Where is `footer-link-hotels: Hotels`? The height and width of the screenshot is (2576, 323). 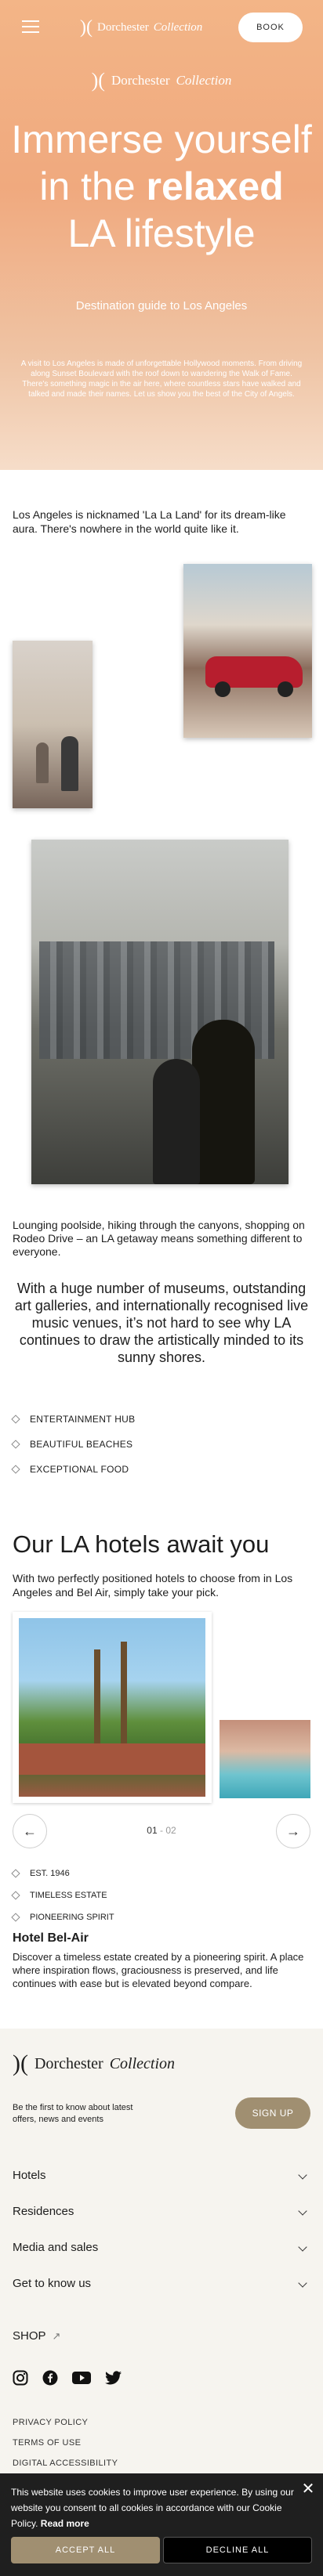
footer-link-hotels: Hotels is located at coordinates (161, 2175).